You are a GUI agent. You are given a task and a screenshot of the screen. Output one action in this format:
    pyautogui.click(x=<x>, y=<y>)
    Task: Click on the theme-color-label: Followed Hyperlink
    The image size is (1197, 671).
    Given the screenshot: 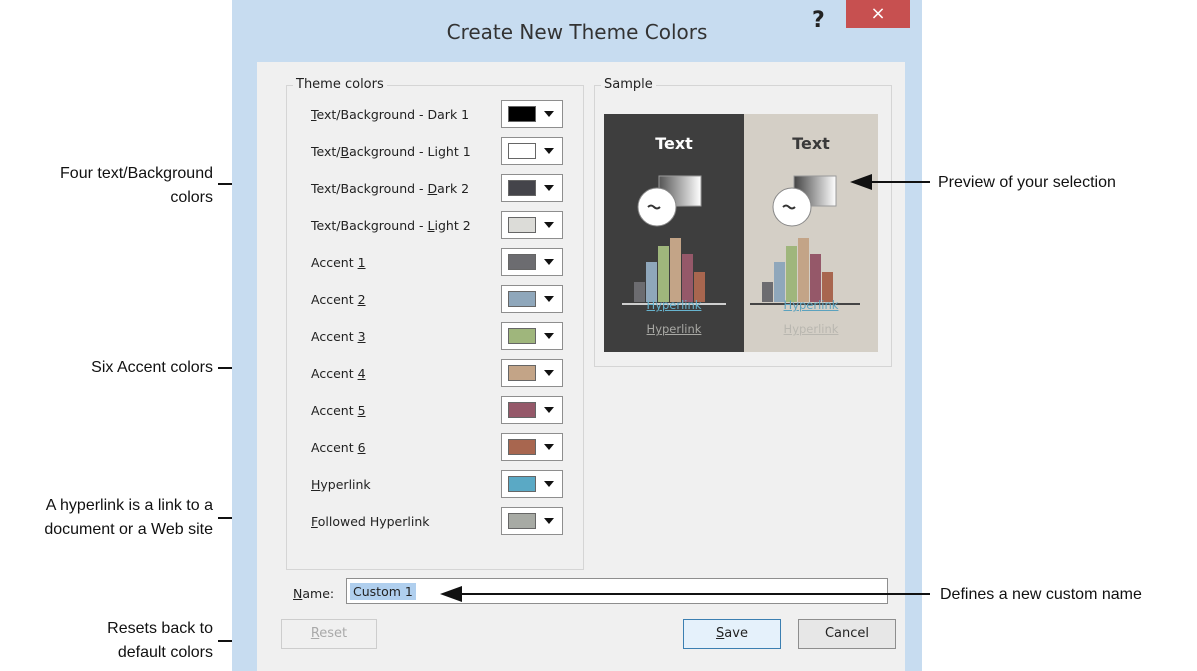 What is the action you would take?
    pyautogui.click(x=370, y=521)
    